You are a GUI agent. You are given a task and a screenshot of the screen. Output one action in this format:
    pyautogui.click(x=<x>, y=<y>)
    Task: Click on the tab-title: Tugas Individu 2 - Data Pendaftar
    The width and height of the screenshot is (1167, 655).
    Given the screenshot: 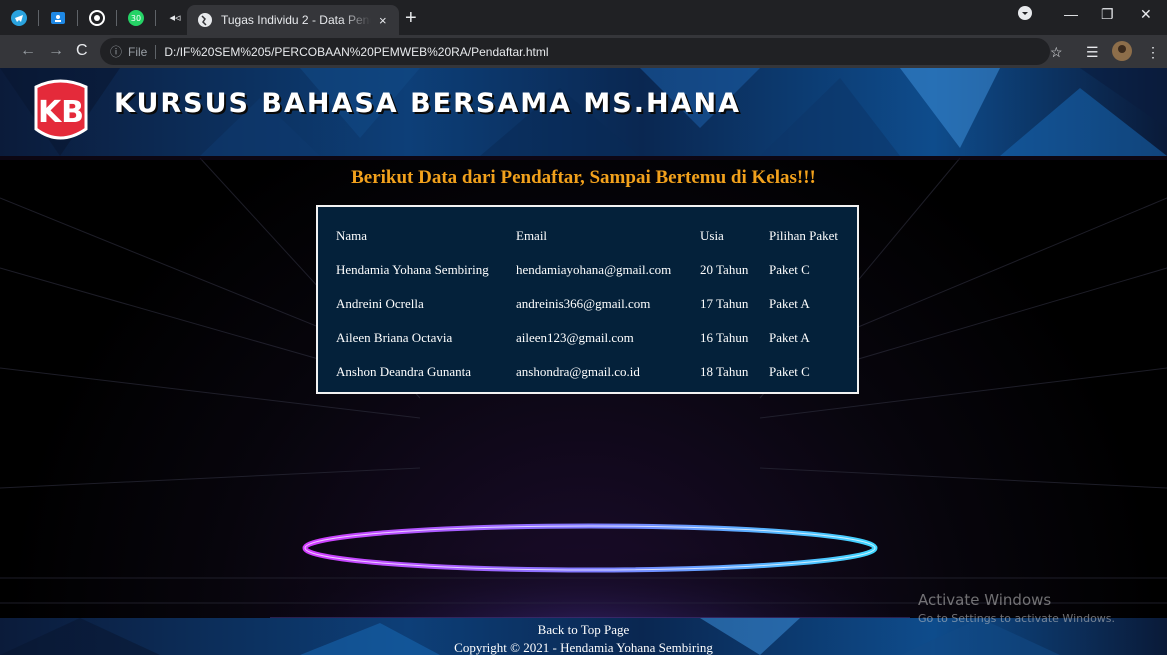 What is the action you would take?
    pyautogui.click(x=296, y=20)
    